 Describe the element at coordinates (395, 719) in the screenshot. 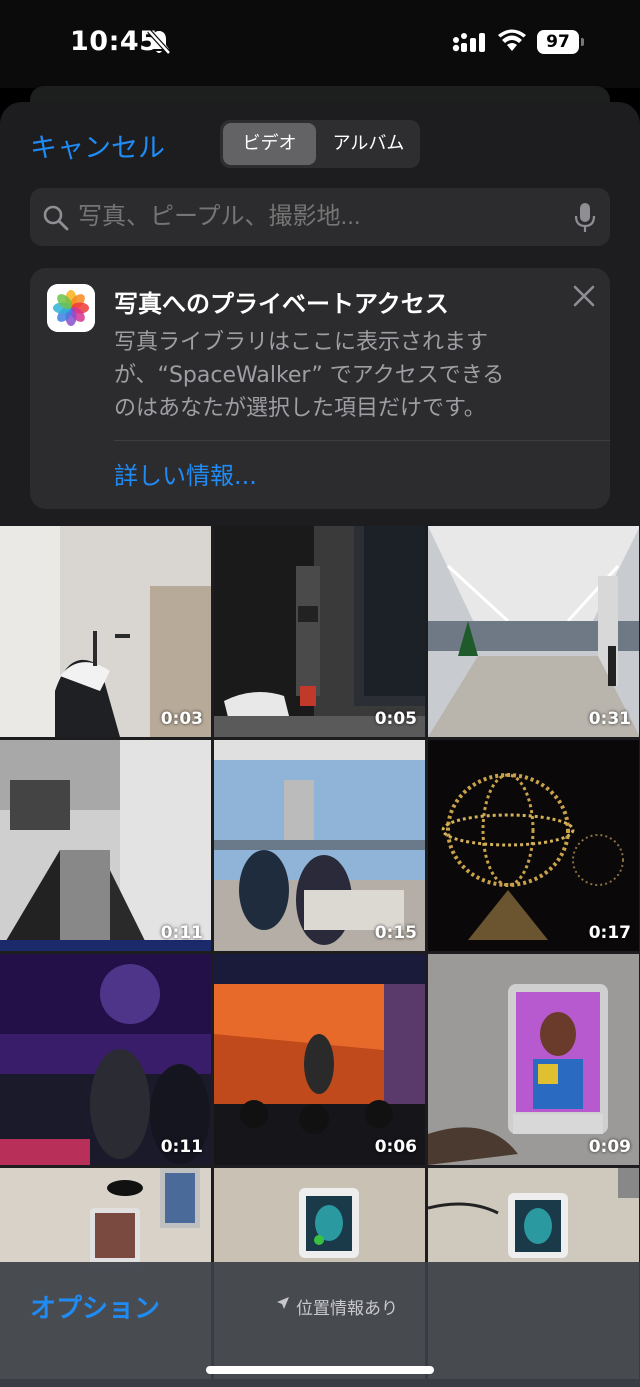

I see `video-duration: 0:05` at that location.